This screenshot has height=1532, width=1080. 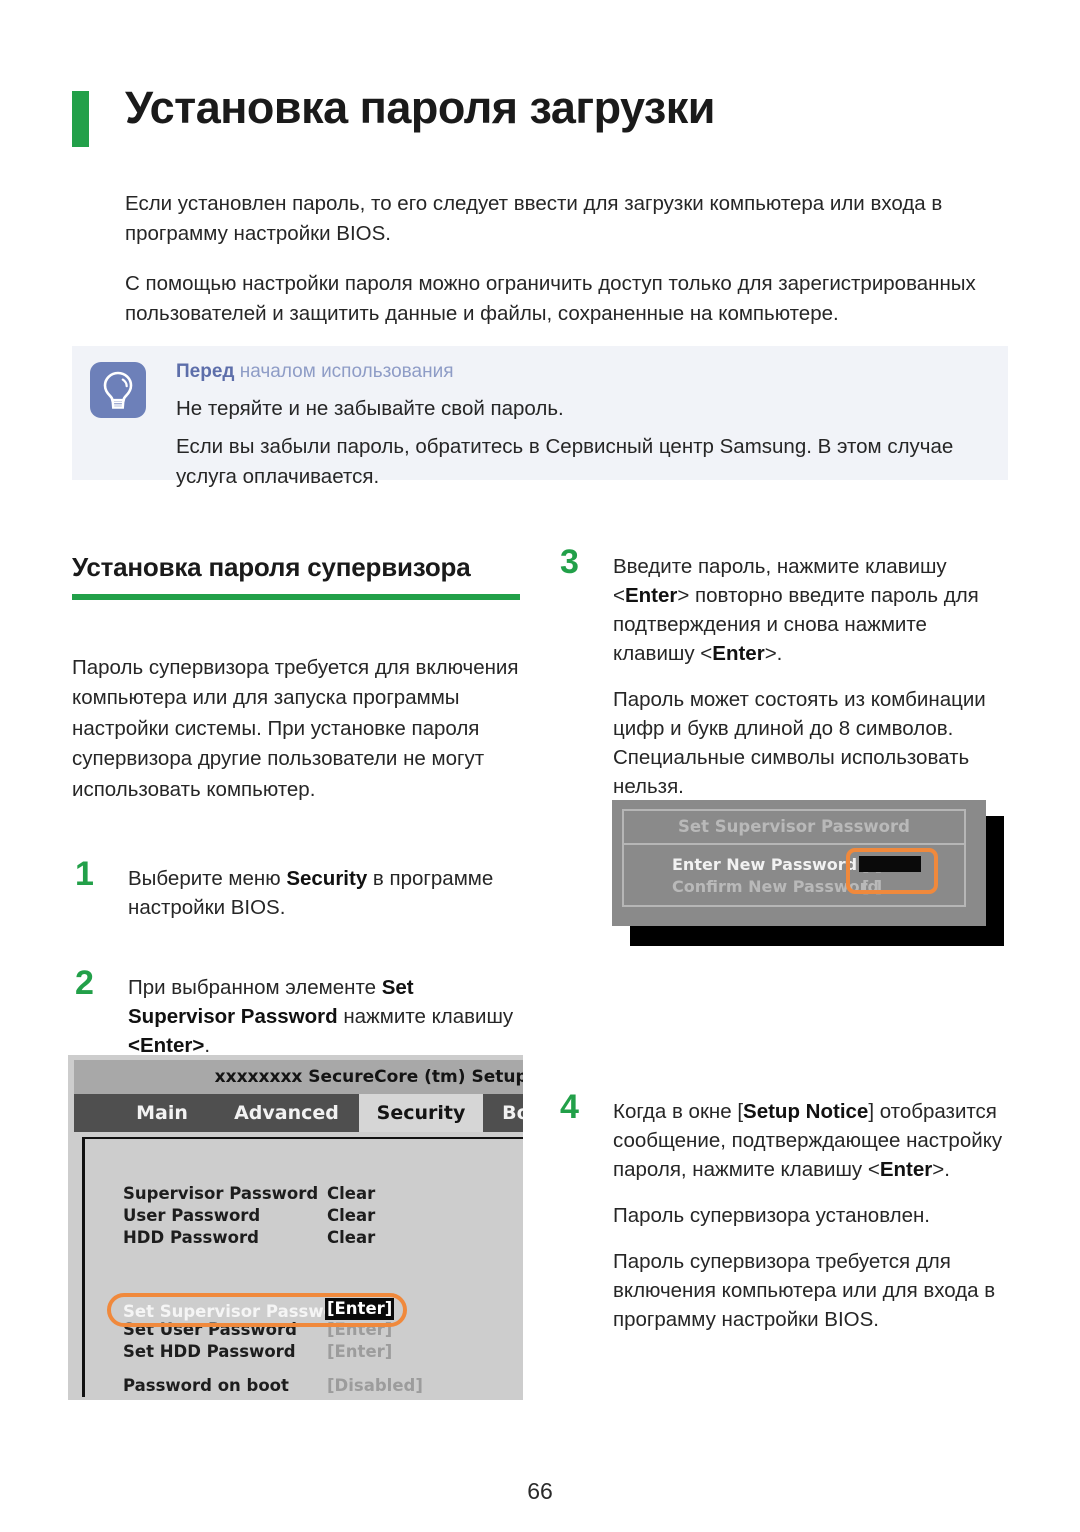 I want to click on bios-row-value: [Enter], so click(x=360, y=1351).